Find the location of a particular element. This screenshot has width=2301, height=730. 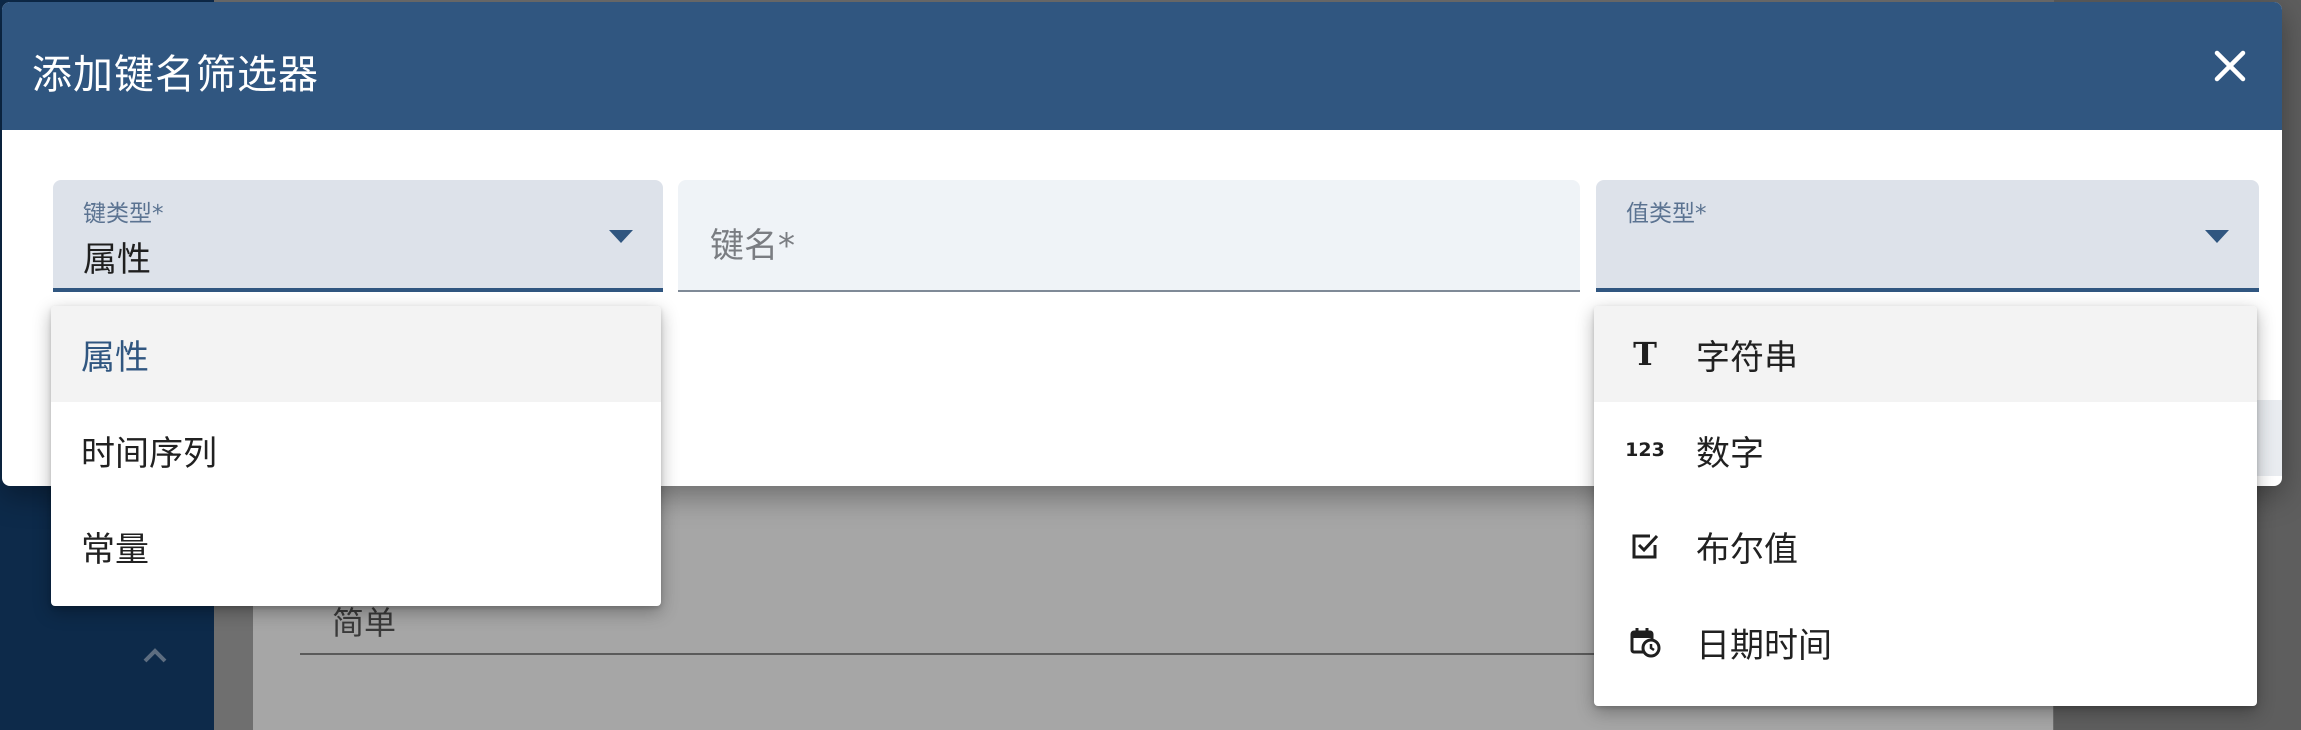

chevron-up-icon is located at coordinates (155, 655).